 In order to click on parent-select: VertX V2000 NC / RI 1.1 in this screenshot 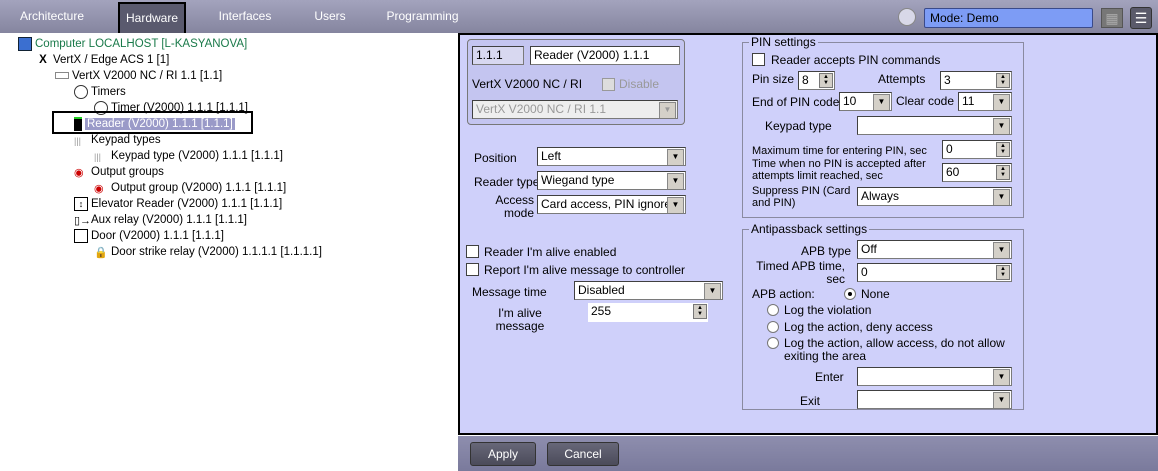, I will do `click(575, 109)`.